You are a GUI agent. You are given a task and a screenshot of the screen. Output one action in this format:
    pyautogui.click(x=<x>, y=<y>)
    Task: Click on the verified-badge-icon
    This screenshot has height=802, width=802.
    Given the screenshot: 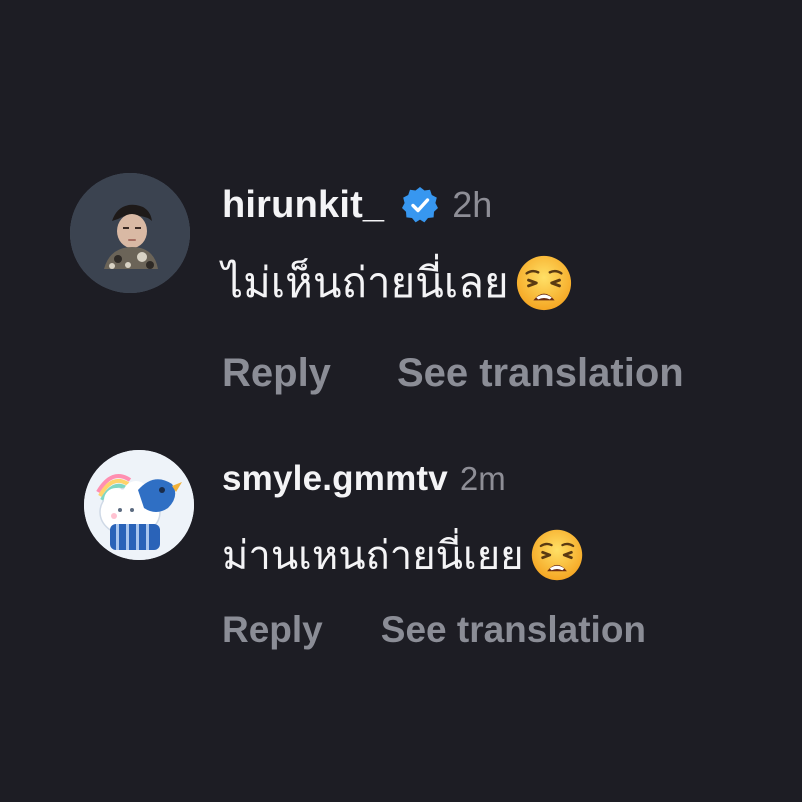 What is the action you would take?
    pyautogui.click(x=420, y=205)
    